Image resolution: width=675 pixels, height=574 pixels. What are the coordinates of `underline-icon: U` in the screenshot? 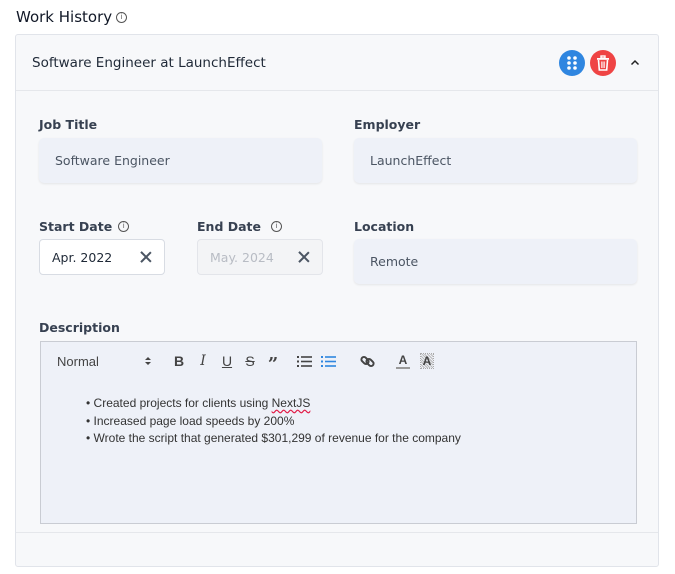 It's located at (227, 361).